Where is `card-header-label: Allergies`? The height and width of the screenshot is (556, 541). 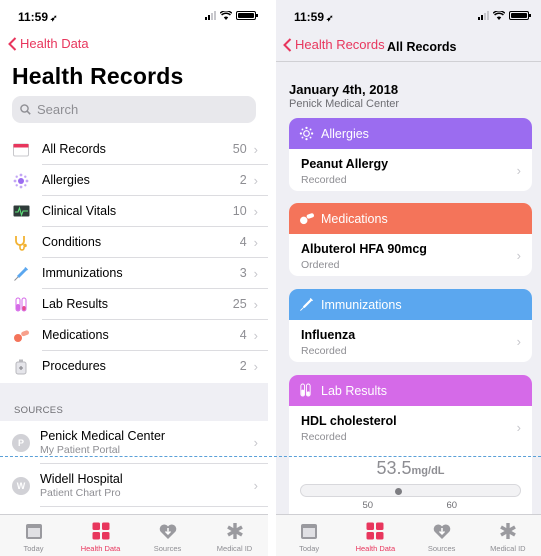
card-header-label: Allergies is located at coordinates (345, 133).